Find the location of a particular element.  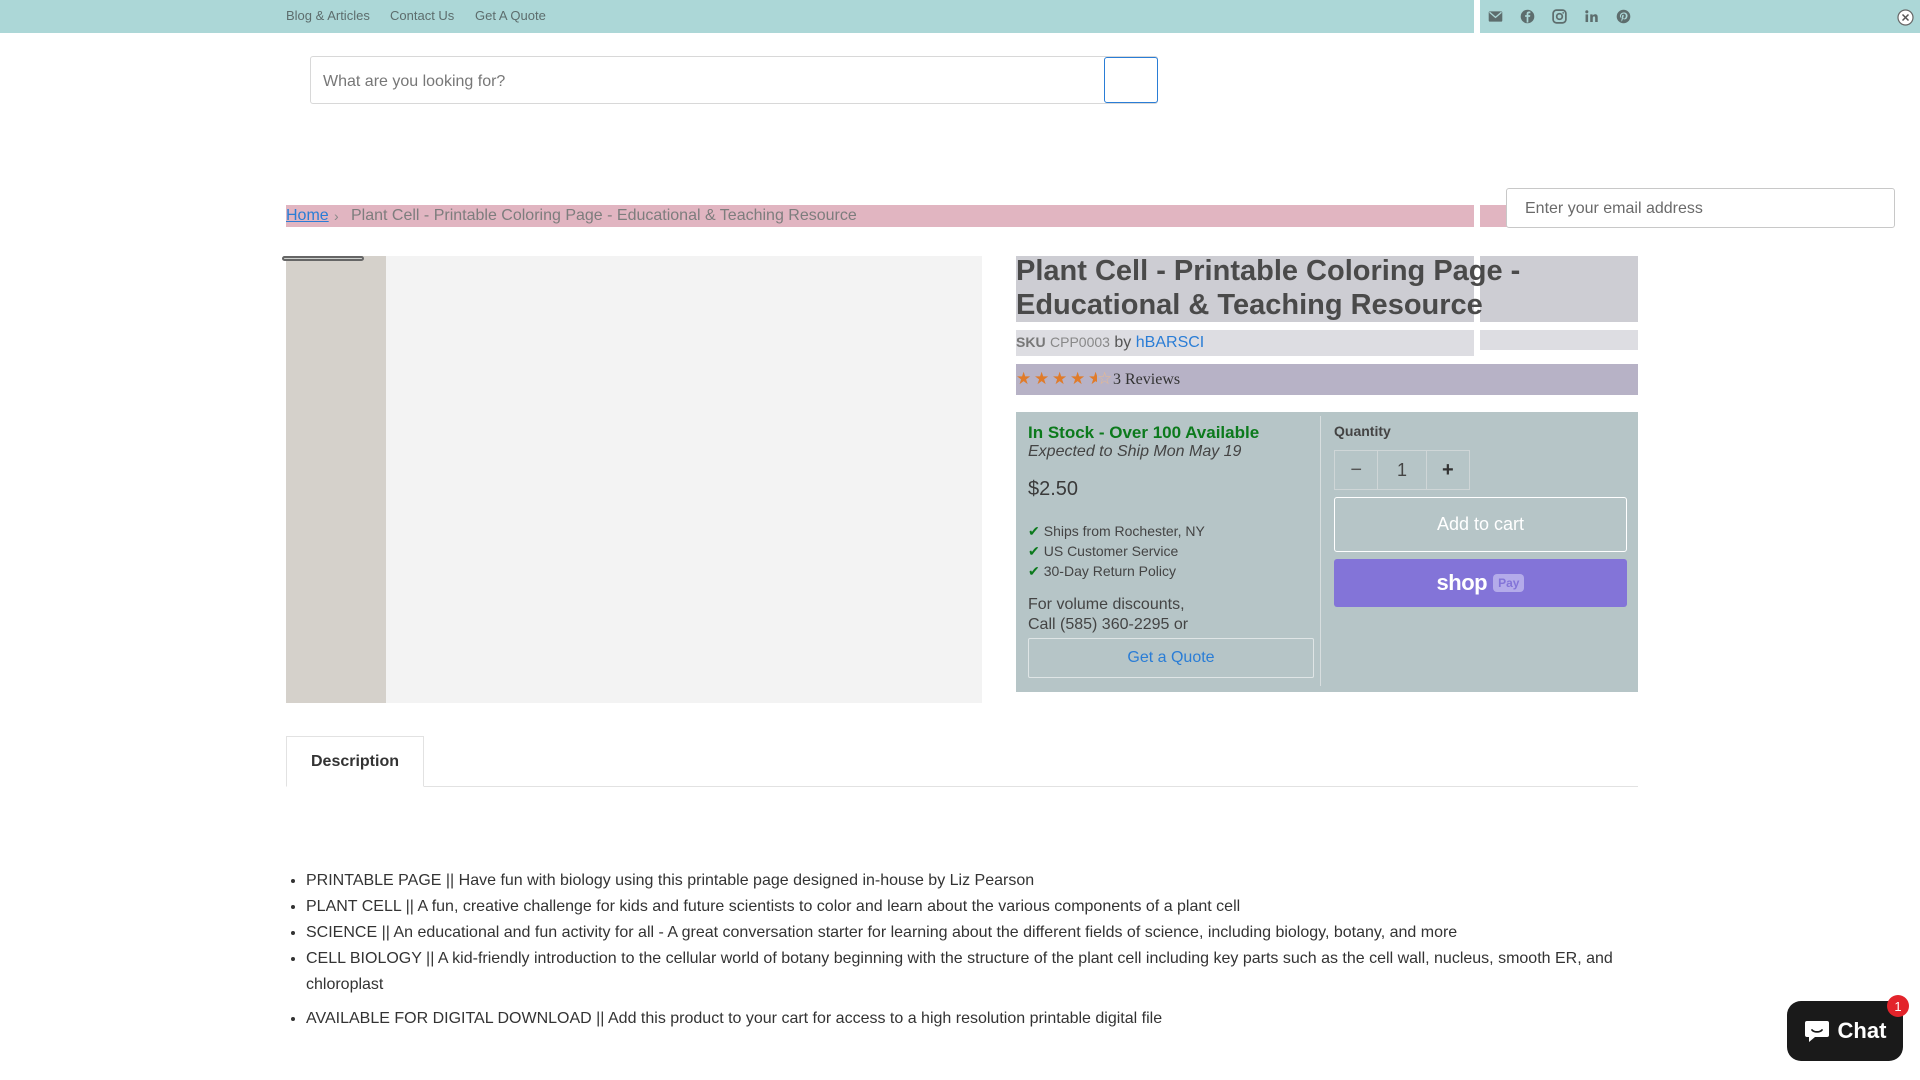

chat-notification-badge: 1 is located at coordinates (1898, 1006).